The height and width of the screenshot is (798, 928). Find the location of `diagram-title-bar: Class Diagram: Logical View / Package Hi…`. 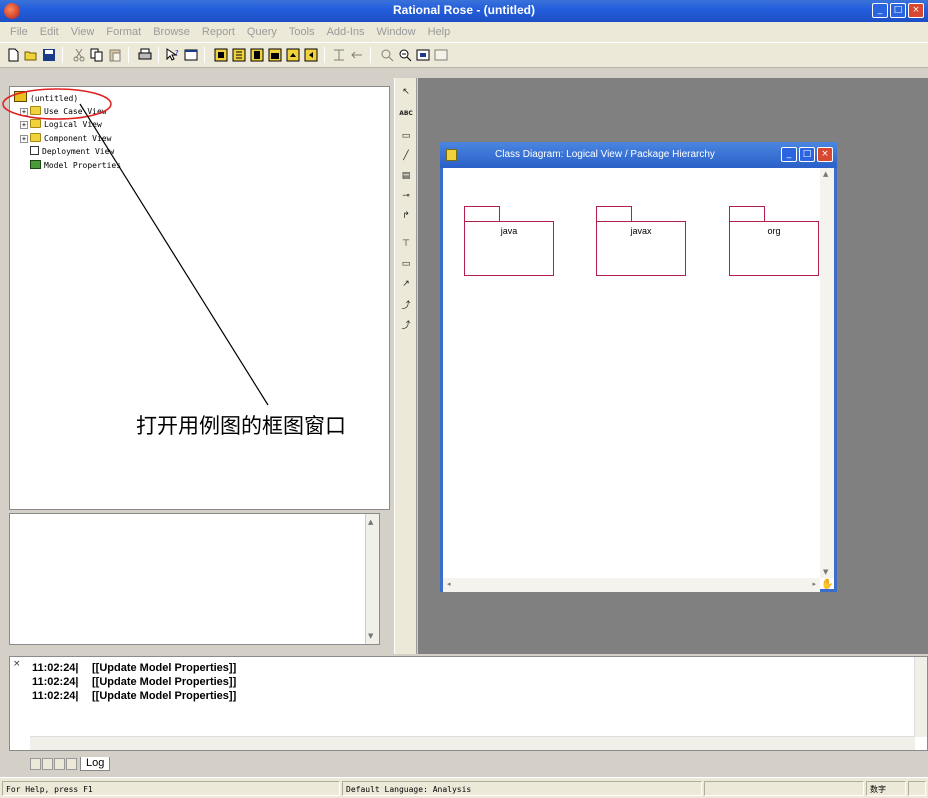

diagram-title-bar: Class Diagram: Logical View / Package Hi… is located at coordinates (638, 155).